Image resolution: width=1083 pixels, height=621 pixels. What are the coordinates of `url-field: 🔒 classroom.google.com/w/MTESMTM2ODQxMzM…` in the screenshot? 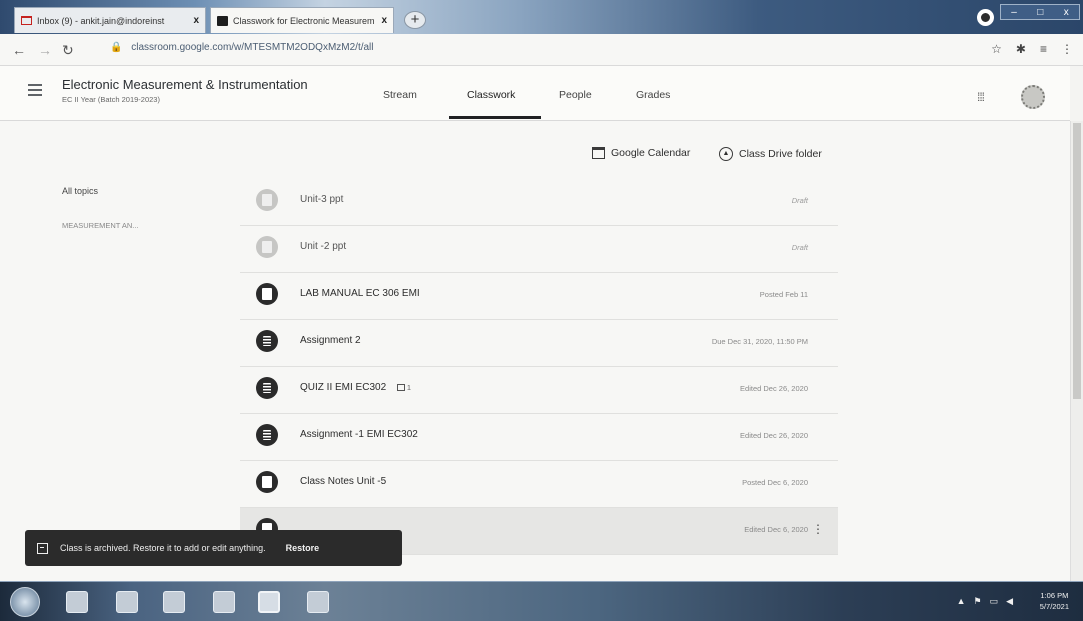 It's located at (242, 47).